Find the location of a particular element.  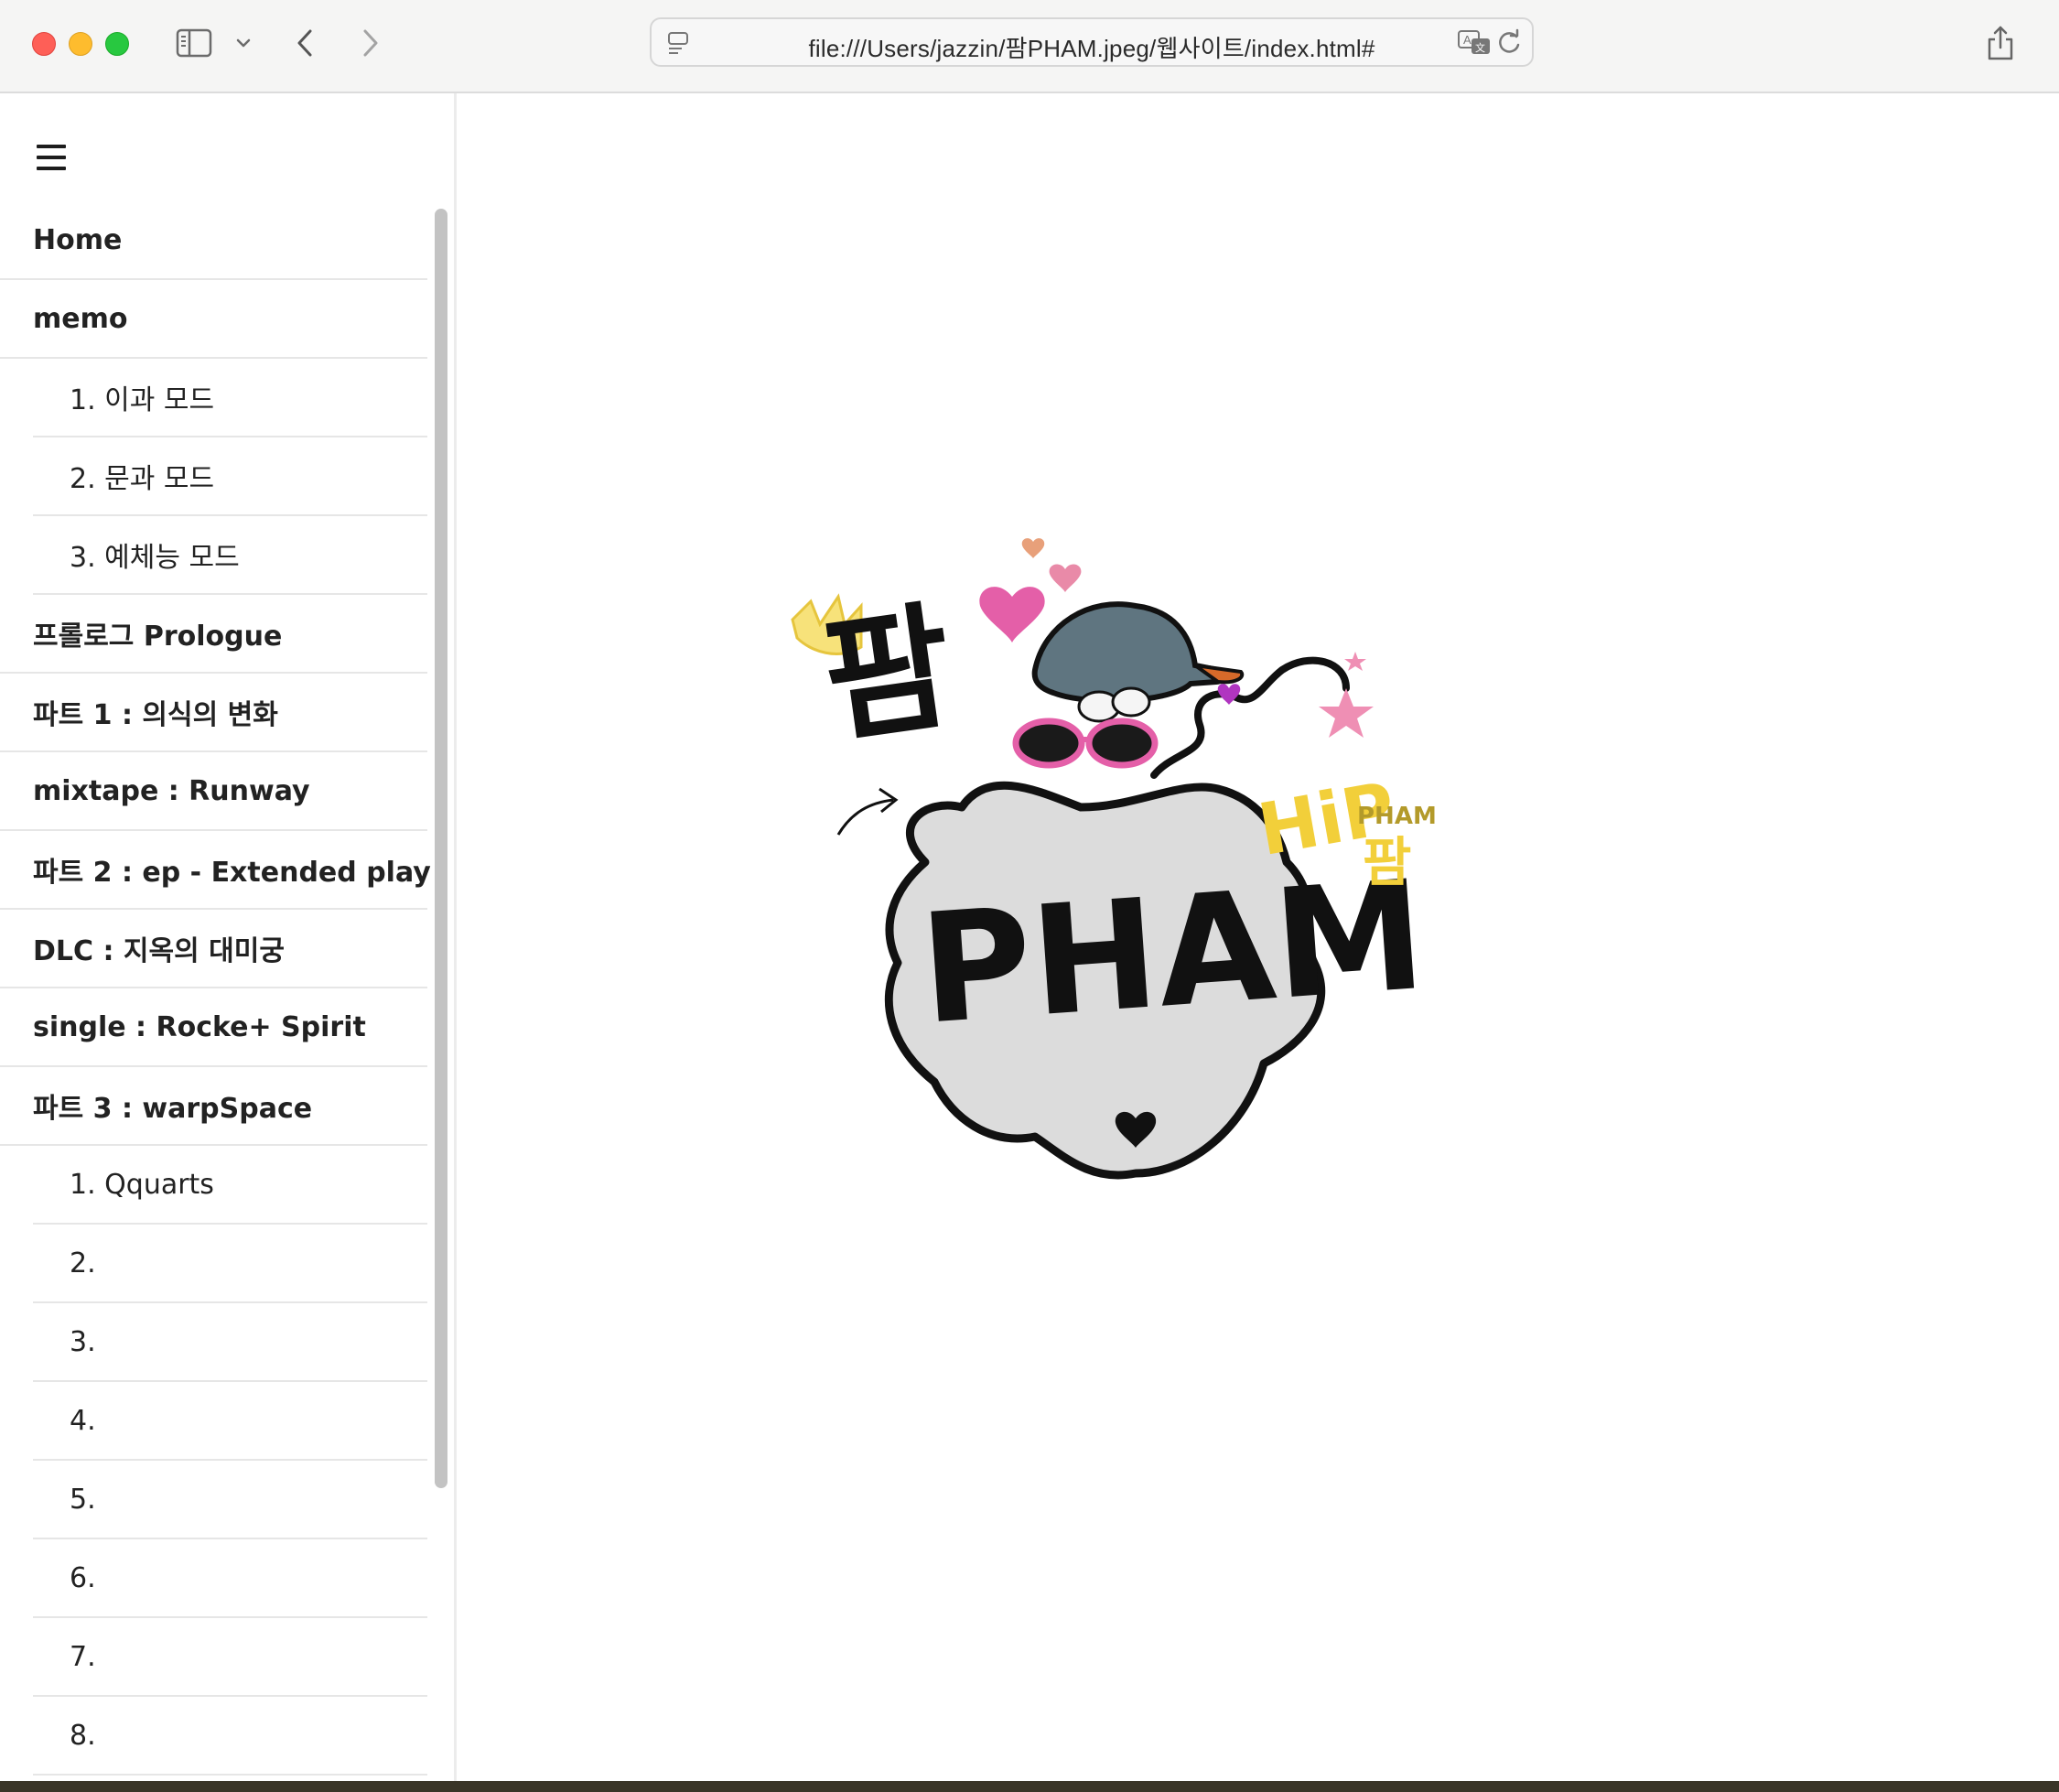

sidebar-nav-item: 3. is located at coordinates (230, 1342).